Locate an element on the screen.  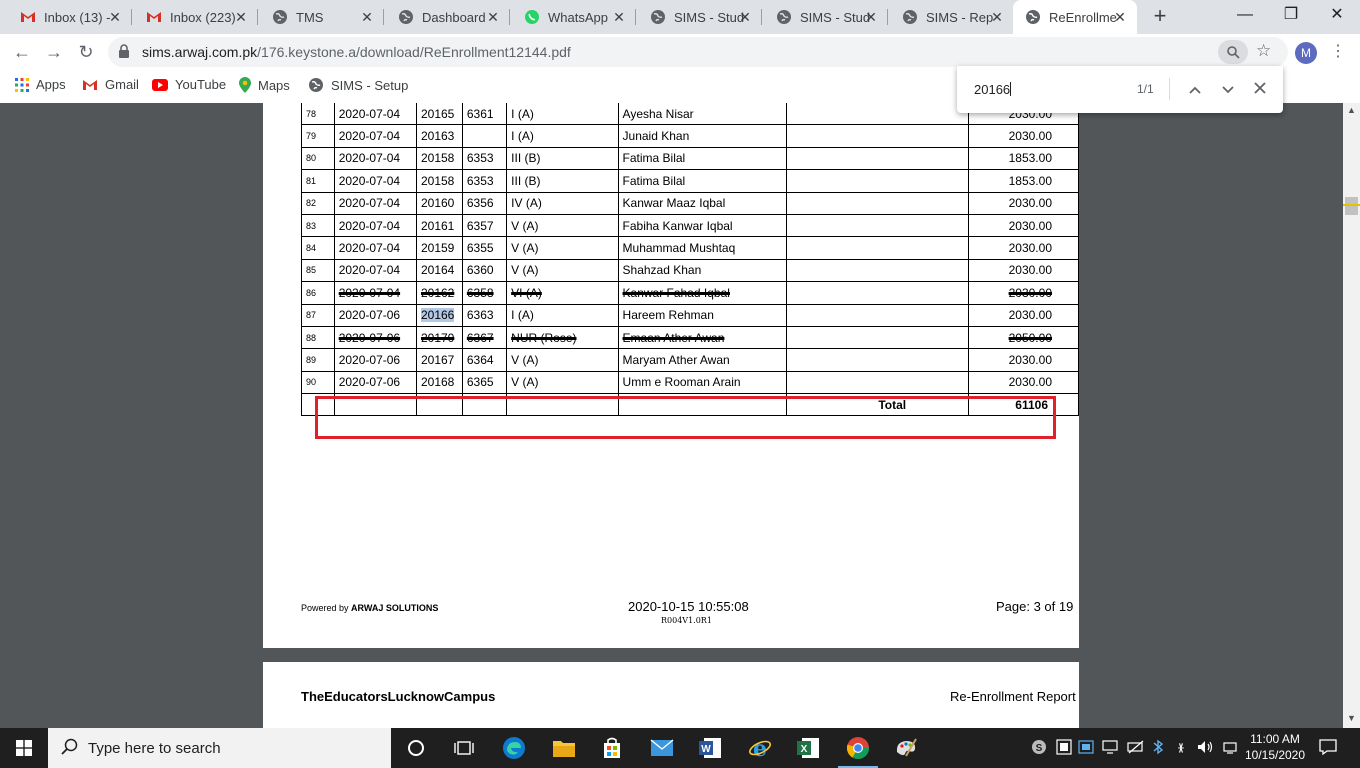
row-class-text: NUR (Rose) is located at coordinates (544, 337).